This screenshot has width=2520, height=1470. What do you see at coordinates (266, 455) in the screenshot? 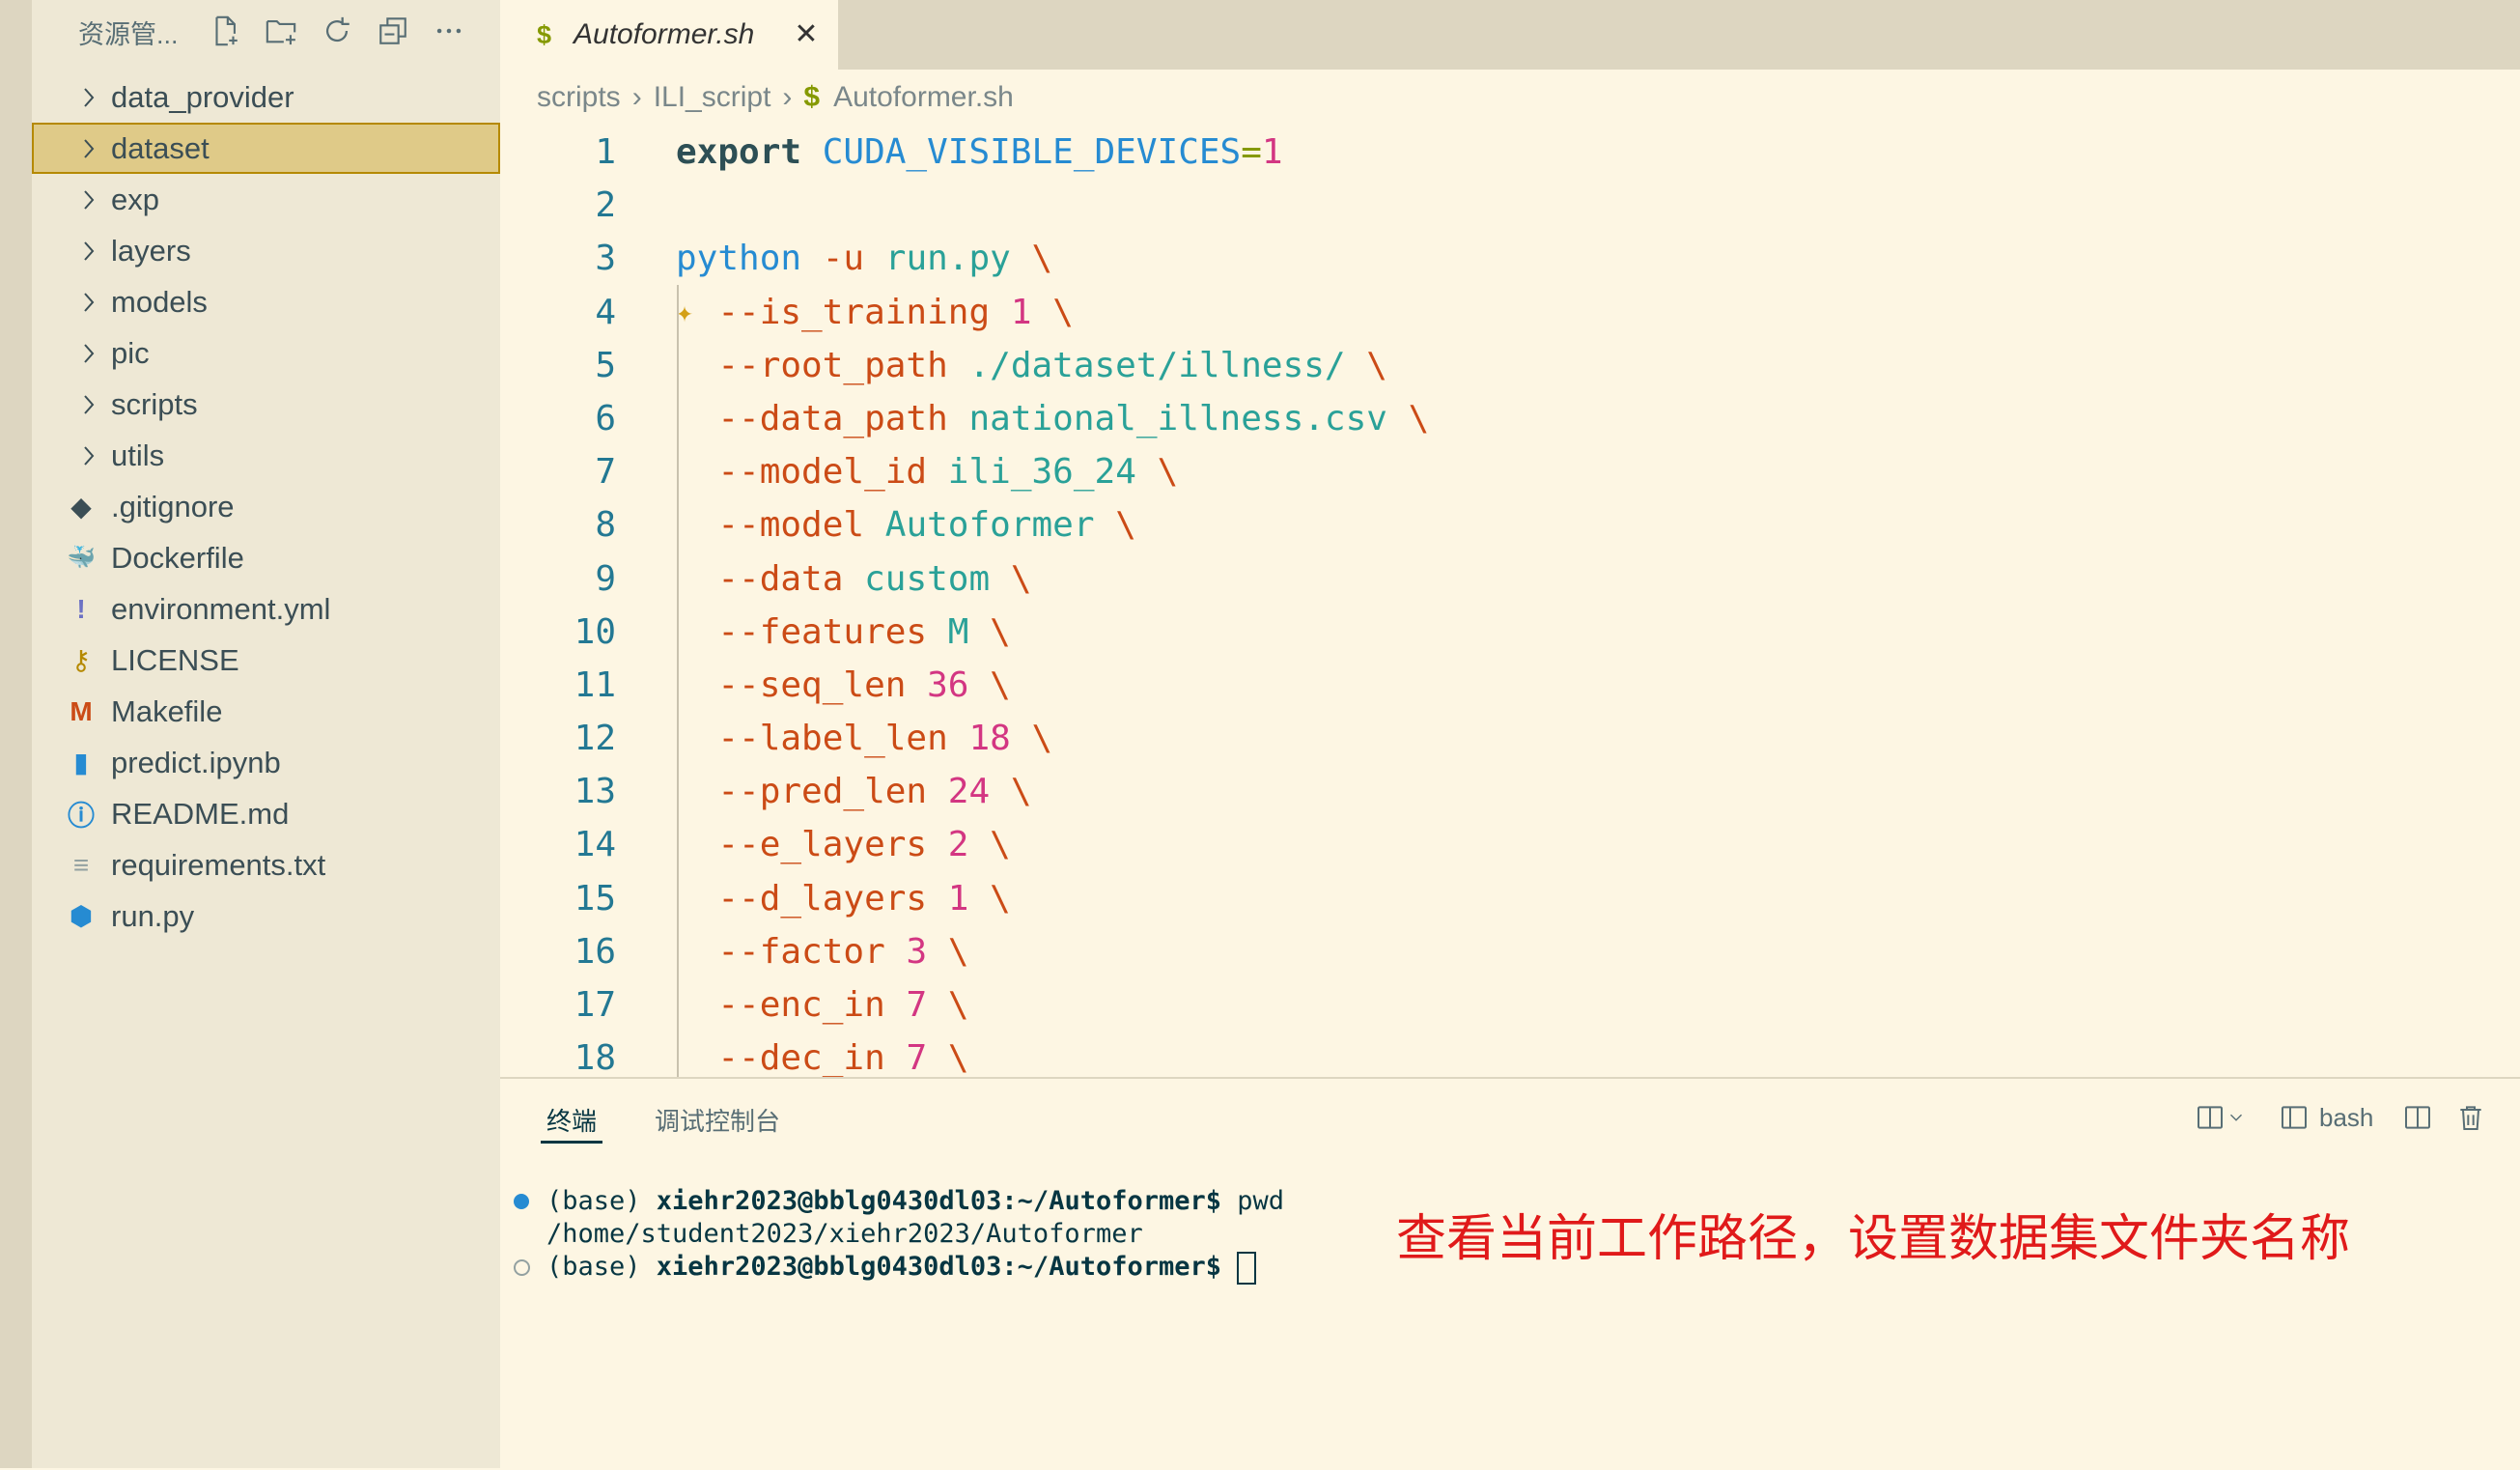
I see `tree-item-utils: utils` at bounding box center [266, 455].